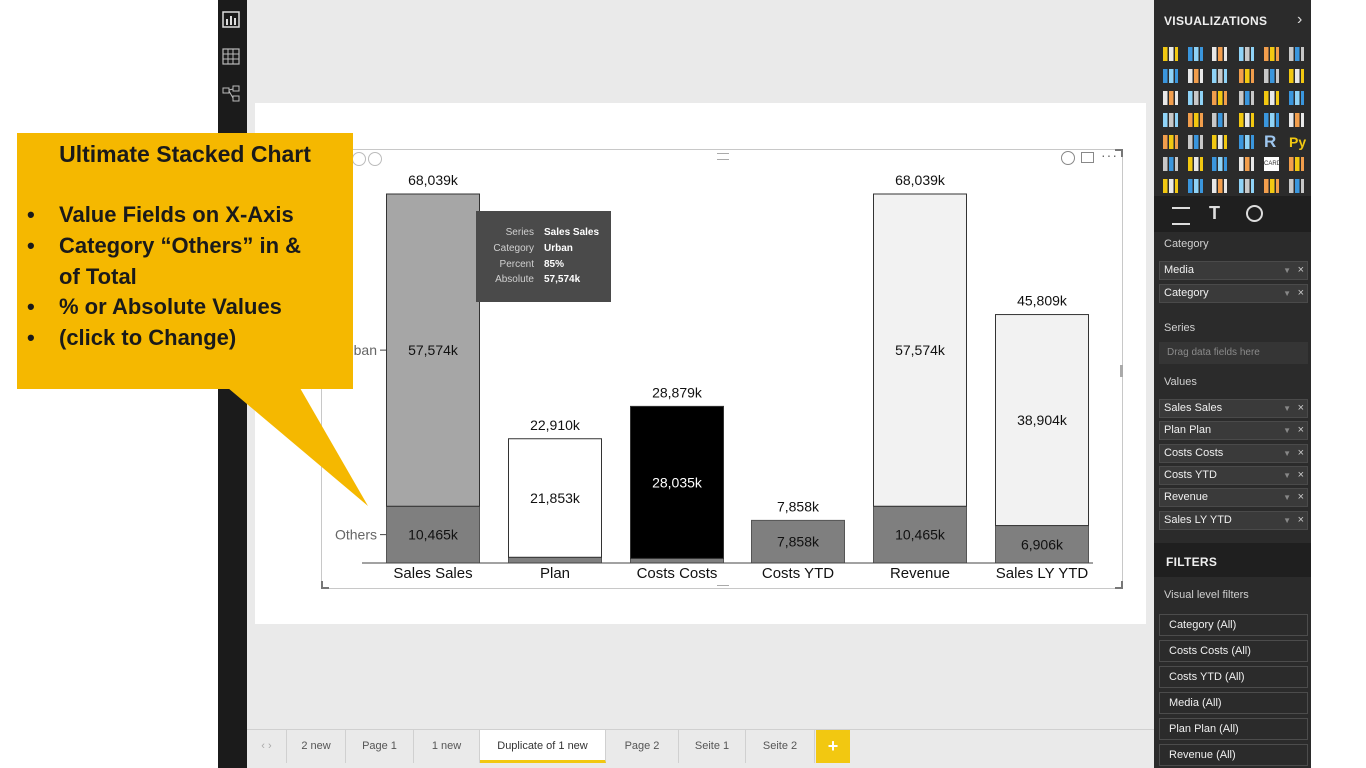 Image resolution: width=1366 pixels, height=768 pixels. Describe the element at coordinates (1181, 216) in the screenshot. I see `fields-icon` at that location.